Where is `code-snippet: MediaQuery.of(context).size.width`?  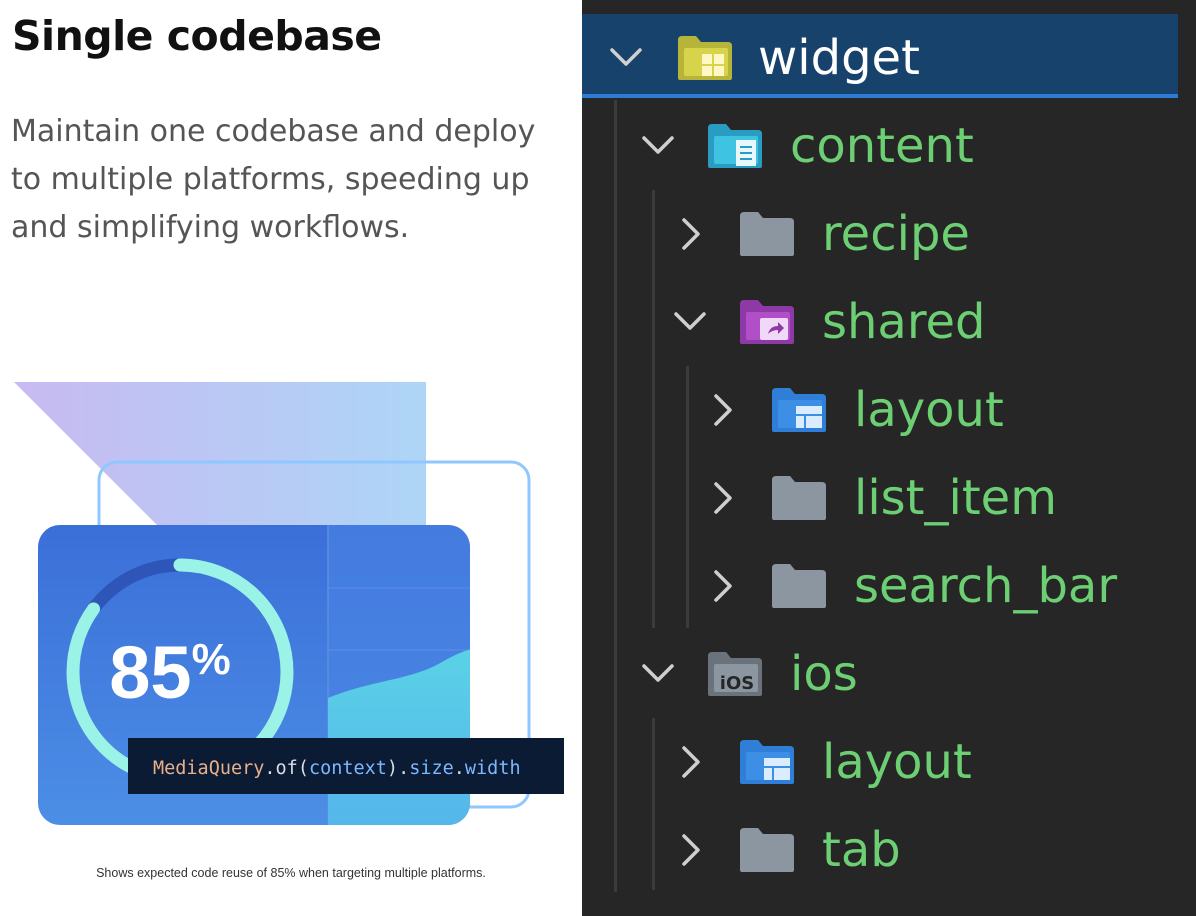
code-snippet: MediaQuery.of(context).size.width is located at coordinates (337, 768).